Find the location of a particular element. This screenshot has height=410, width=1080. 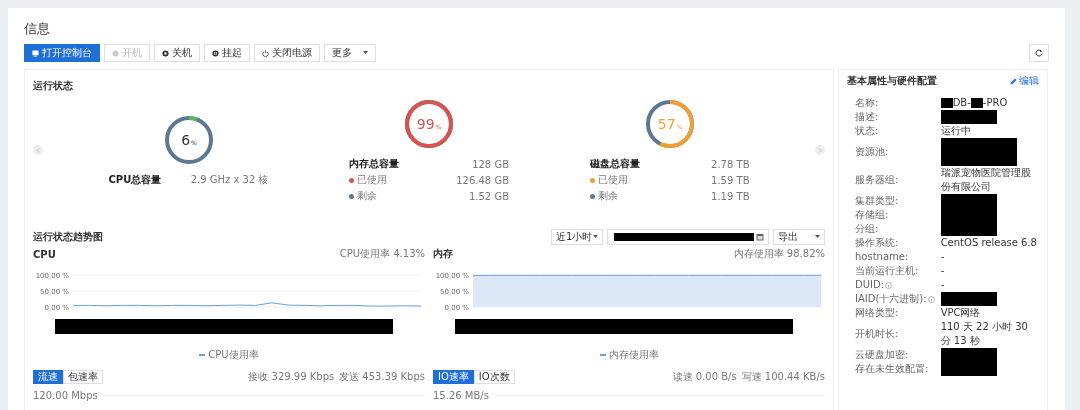

calendar-icon is located at coordinates (760, 237).